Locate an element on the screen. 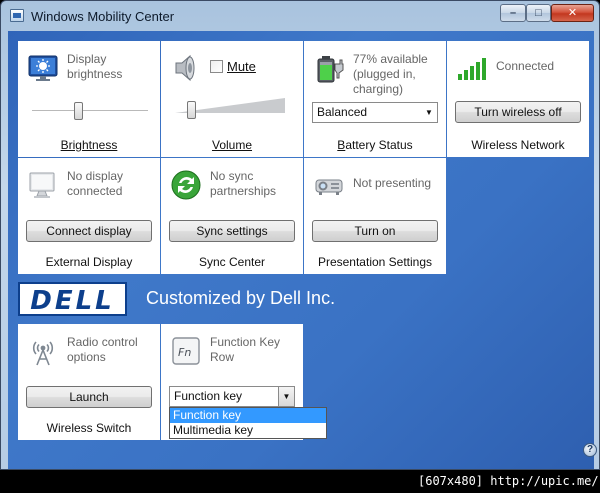  turn-wireless-off-button: Turn wireless off is located at coordinates (518, 112).